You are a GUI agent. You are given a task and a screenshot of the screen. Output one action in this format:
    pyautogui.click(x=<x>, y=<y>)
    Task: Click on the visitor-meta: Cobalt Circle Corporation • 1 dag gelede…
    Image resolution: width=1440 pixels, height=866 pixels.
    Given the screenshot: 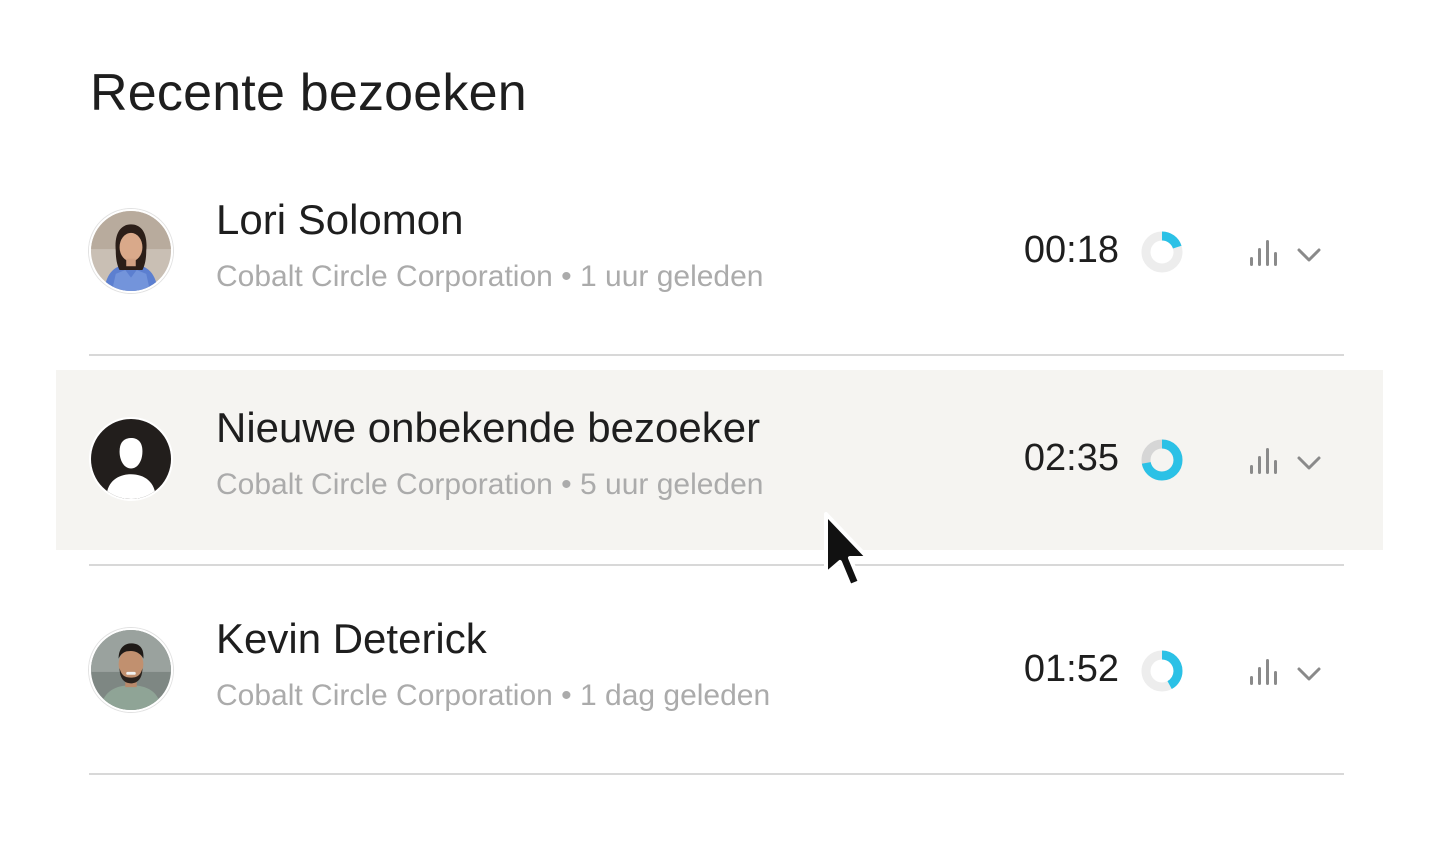 What is the action you would take?
    pyautogui.click(x=493, y=695)
    